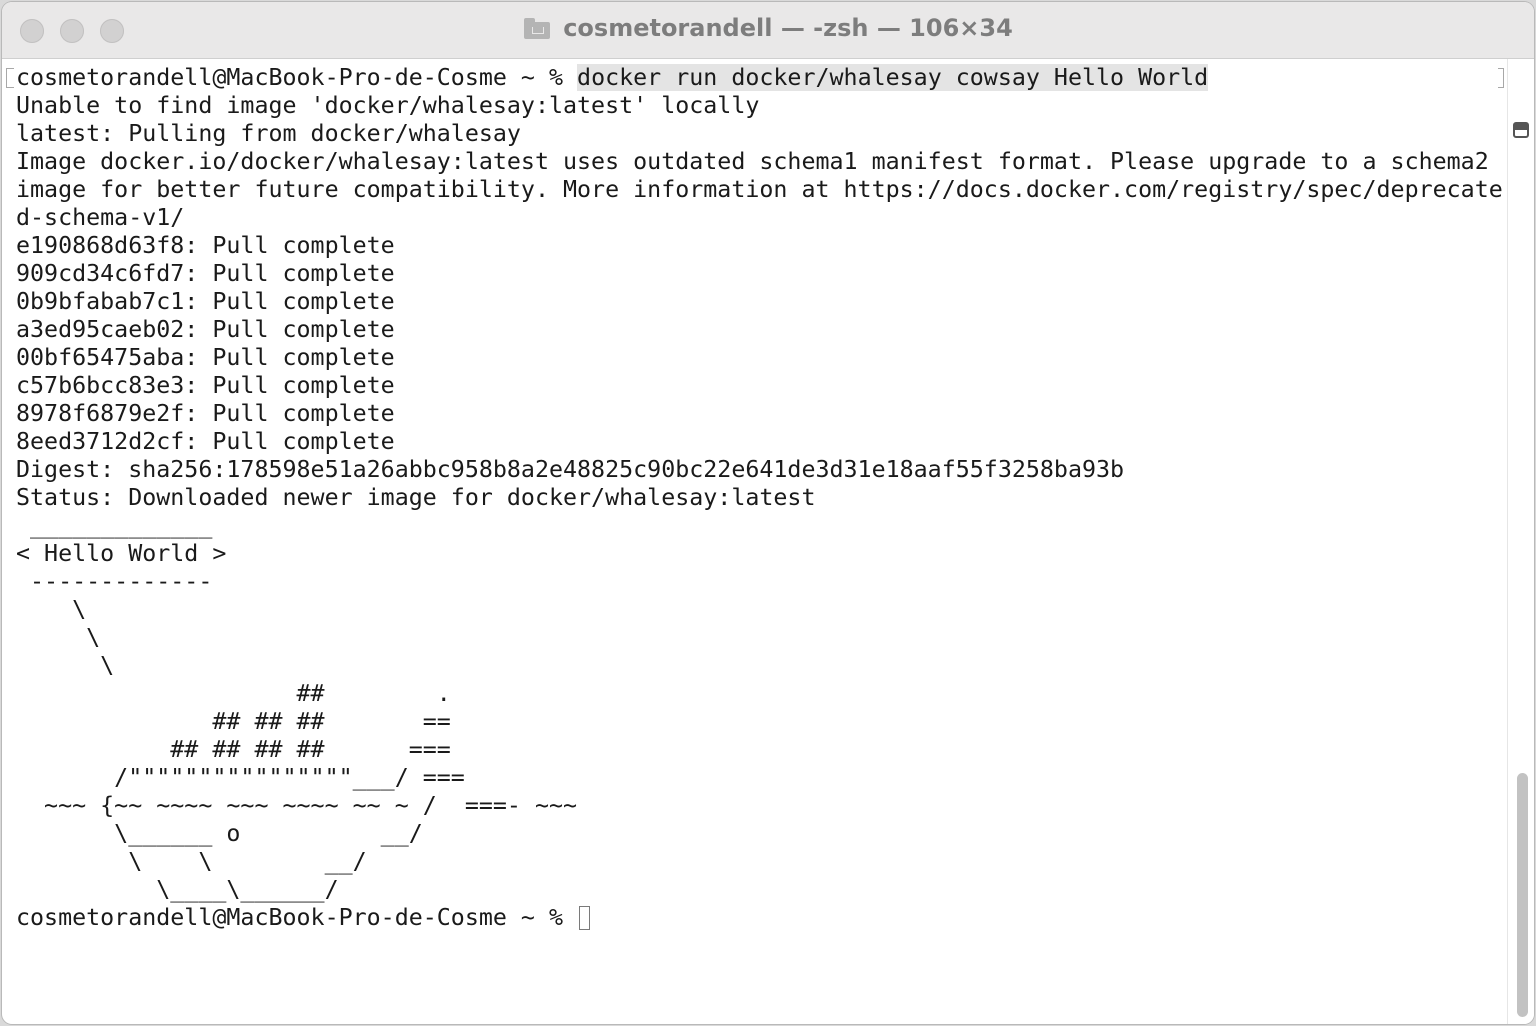 Image resolution: width=1536 pixels, height=1026 pixels. Describe the element at coordinates (297, 917) in the screenshot. I see `final-prompt: cosmetorandell@MacBook-Pro-de-Cosme ~ %` at that location.